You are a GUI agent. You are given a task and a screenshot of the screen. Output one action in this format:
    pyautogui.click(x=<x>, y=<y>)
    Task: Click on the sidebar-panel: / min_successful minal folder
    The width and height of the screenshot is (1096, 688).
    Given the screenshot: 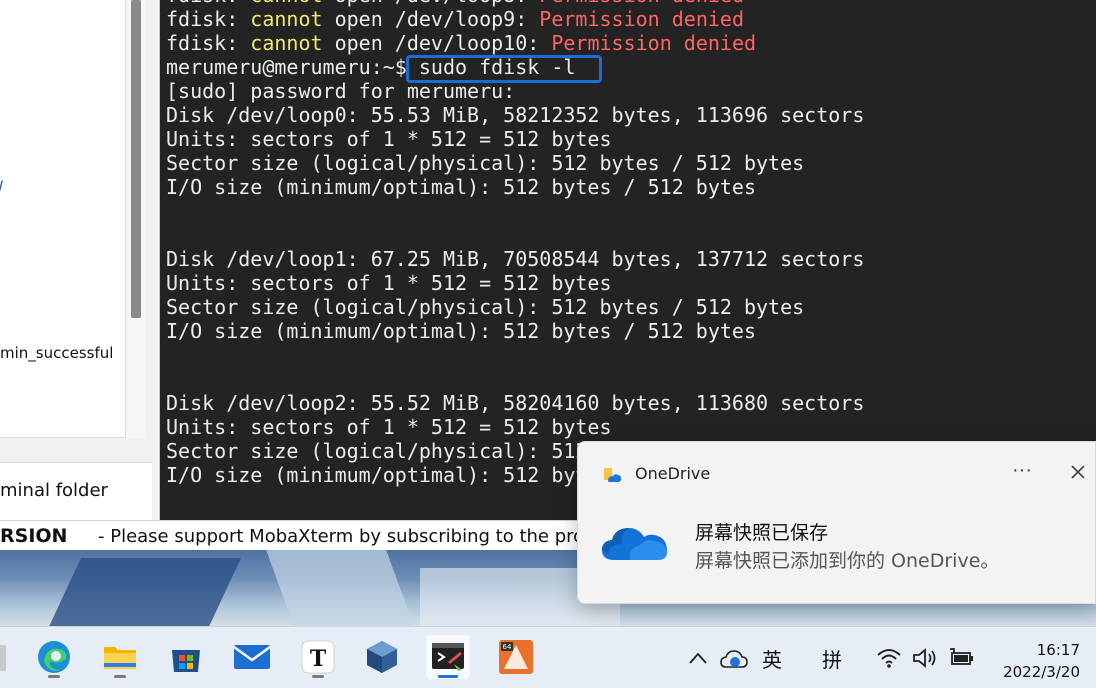 What is the action you would take?
    pyautogui.click(x=80, y=260)
    